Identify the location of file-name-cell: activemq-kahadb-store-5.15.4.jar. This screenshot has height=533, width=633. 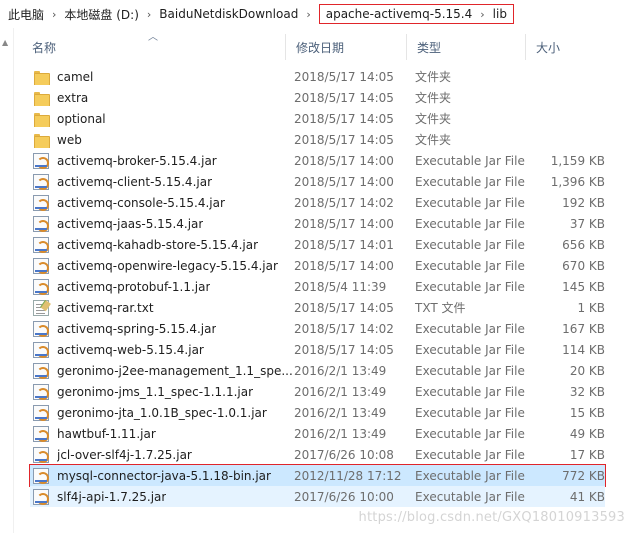
(162, 244).